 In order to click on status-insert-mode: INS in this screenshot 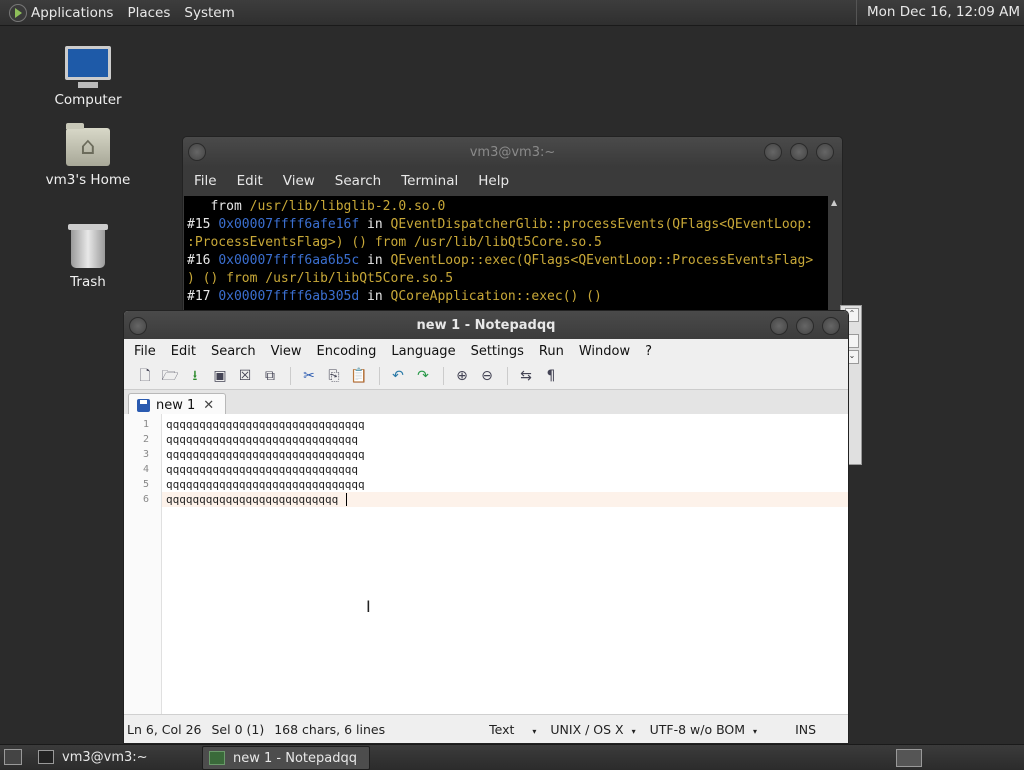, I will do `click(805, 729)`.